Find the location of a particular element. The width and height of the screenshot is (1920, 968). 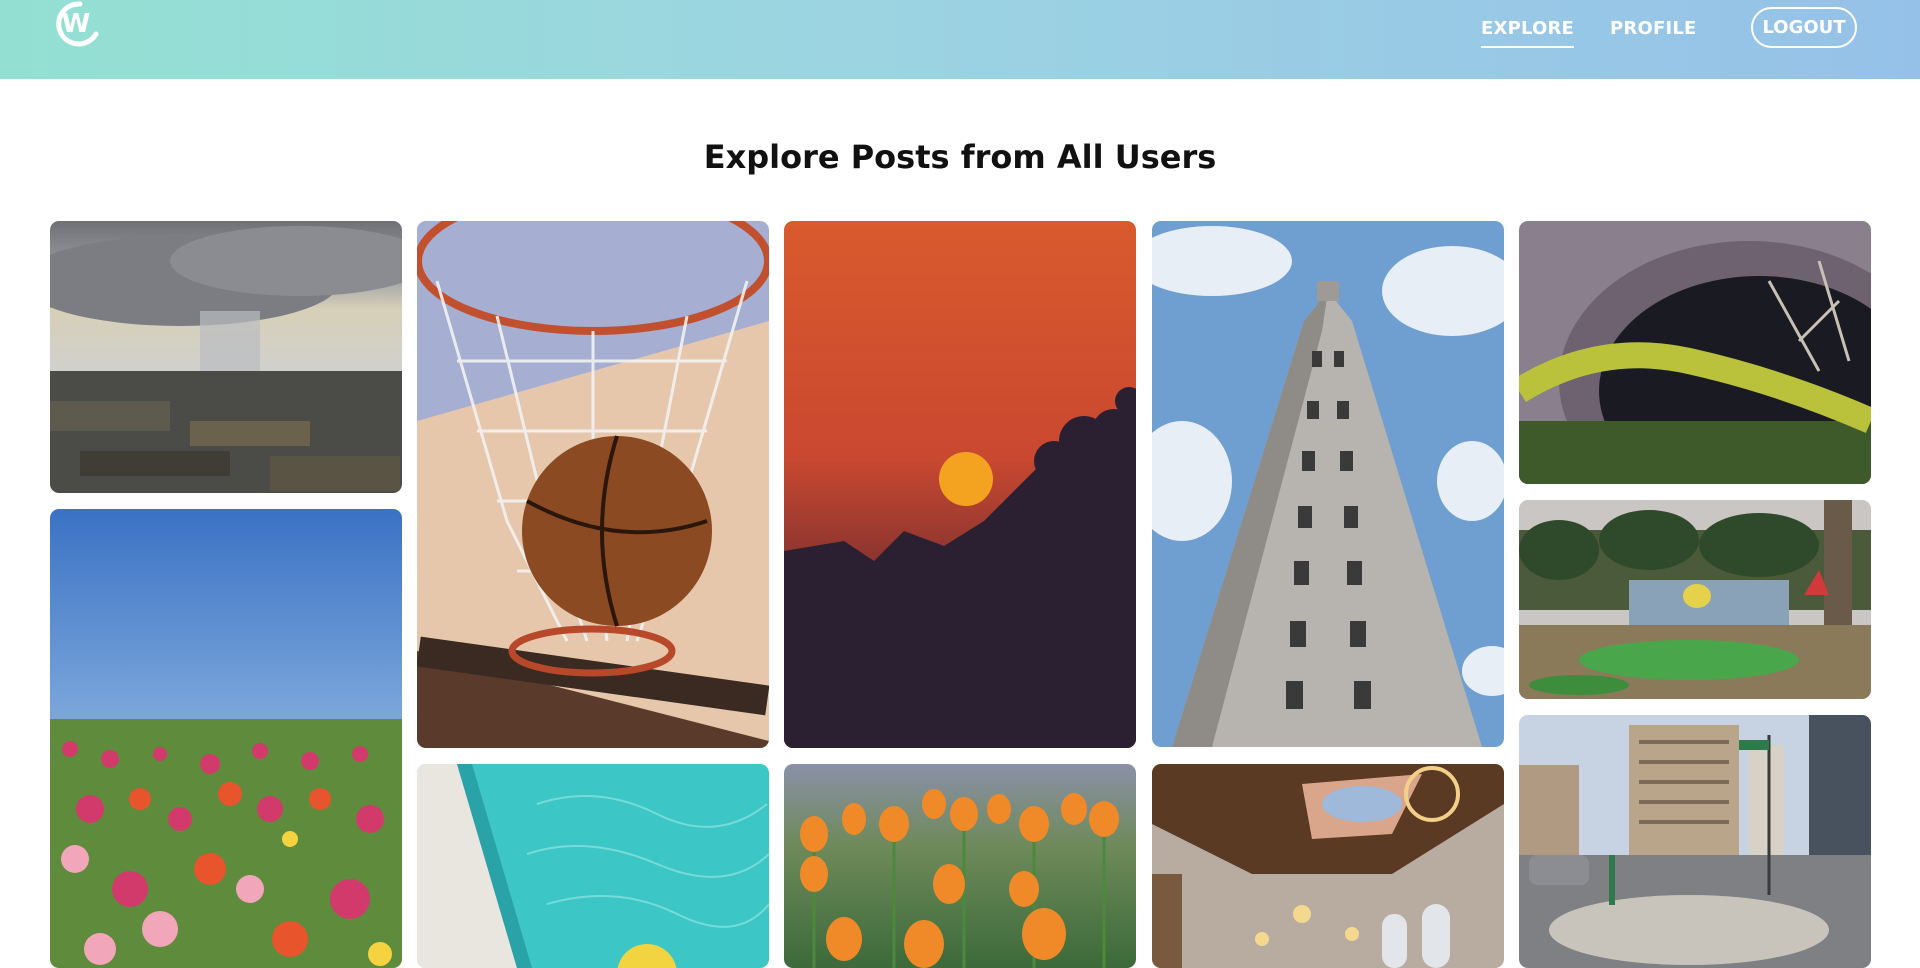

post-ornate-library-ceiling is located at coordinates (1328, 866).